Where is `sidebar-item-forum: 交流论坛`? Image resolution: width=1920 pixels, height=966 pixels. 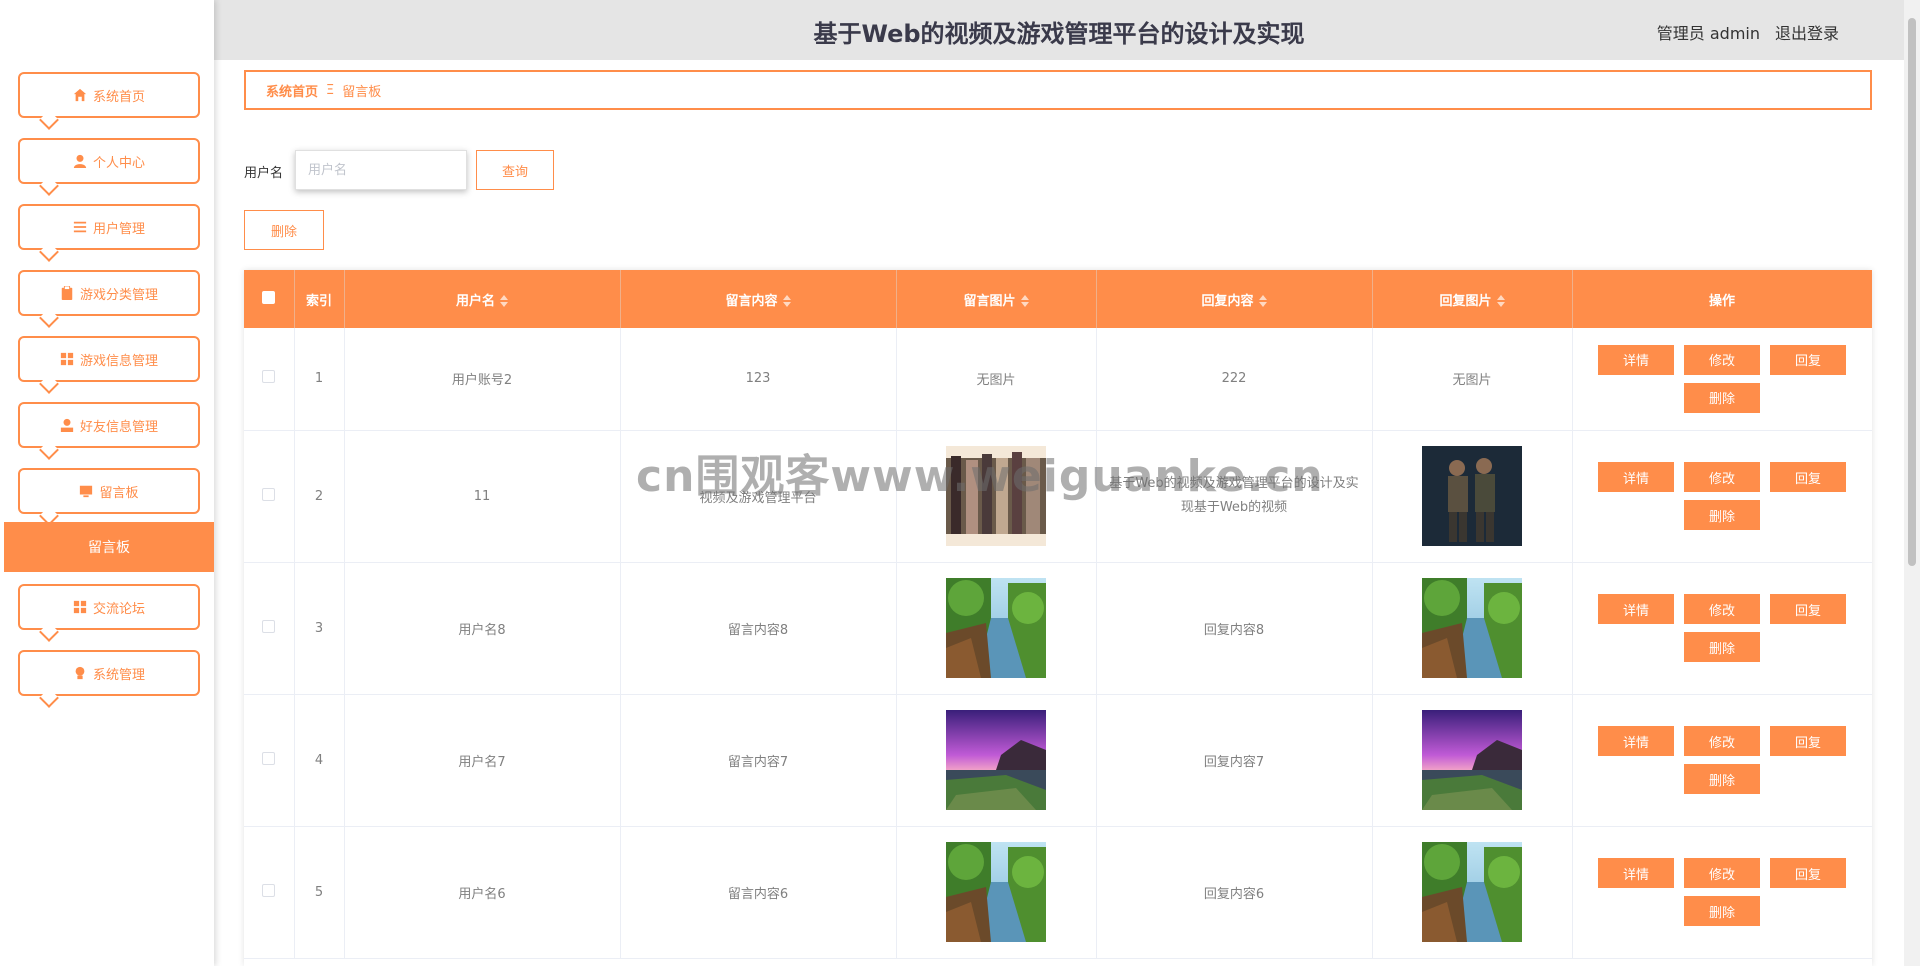 sidebar-item-forum: 交流论坛 is located at coordinates (109, 613).